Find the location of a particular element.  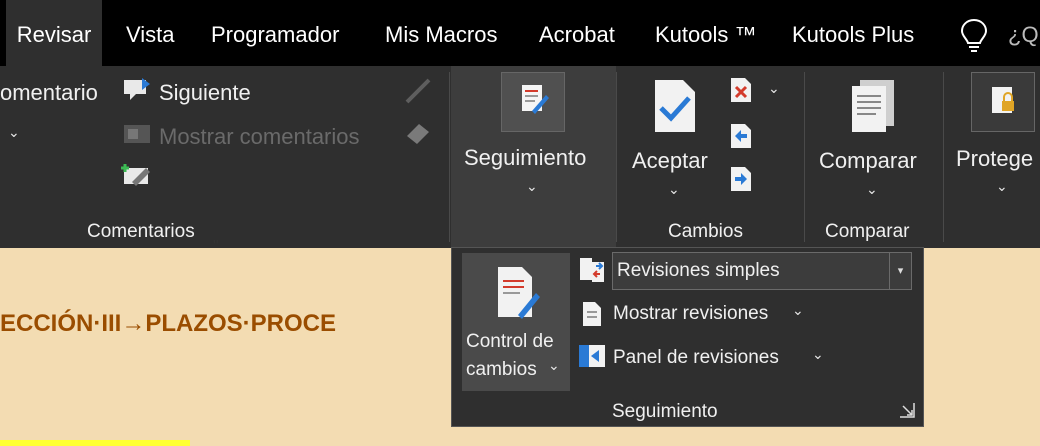

compare-icon is located at coordinates (873, 108).